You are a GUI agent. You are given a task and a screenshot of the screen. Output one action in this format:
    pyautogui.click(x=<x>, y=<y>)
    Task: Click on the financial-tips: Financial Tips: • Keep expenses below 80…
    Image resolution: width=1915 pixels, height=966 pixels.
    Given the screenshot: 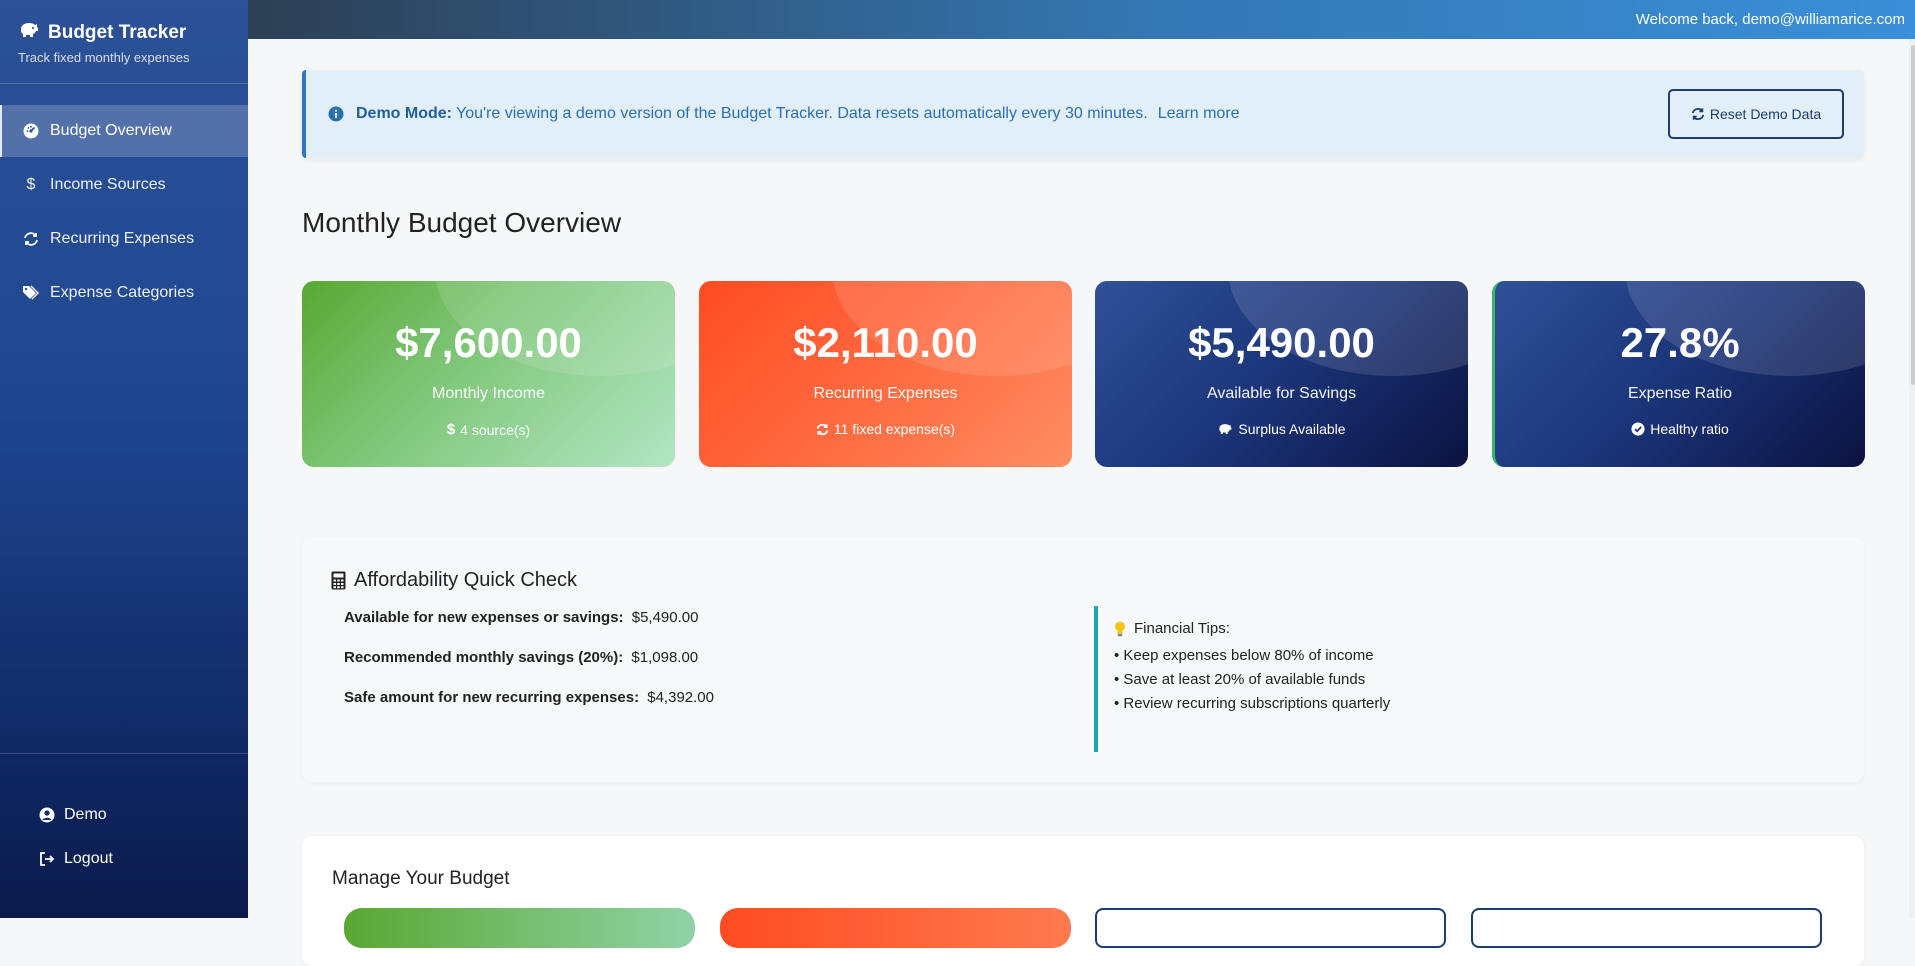 What is the action you would take?
    pyautogui.click(x=1444, y=679)
    